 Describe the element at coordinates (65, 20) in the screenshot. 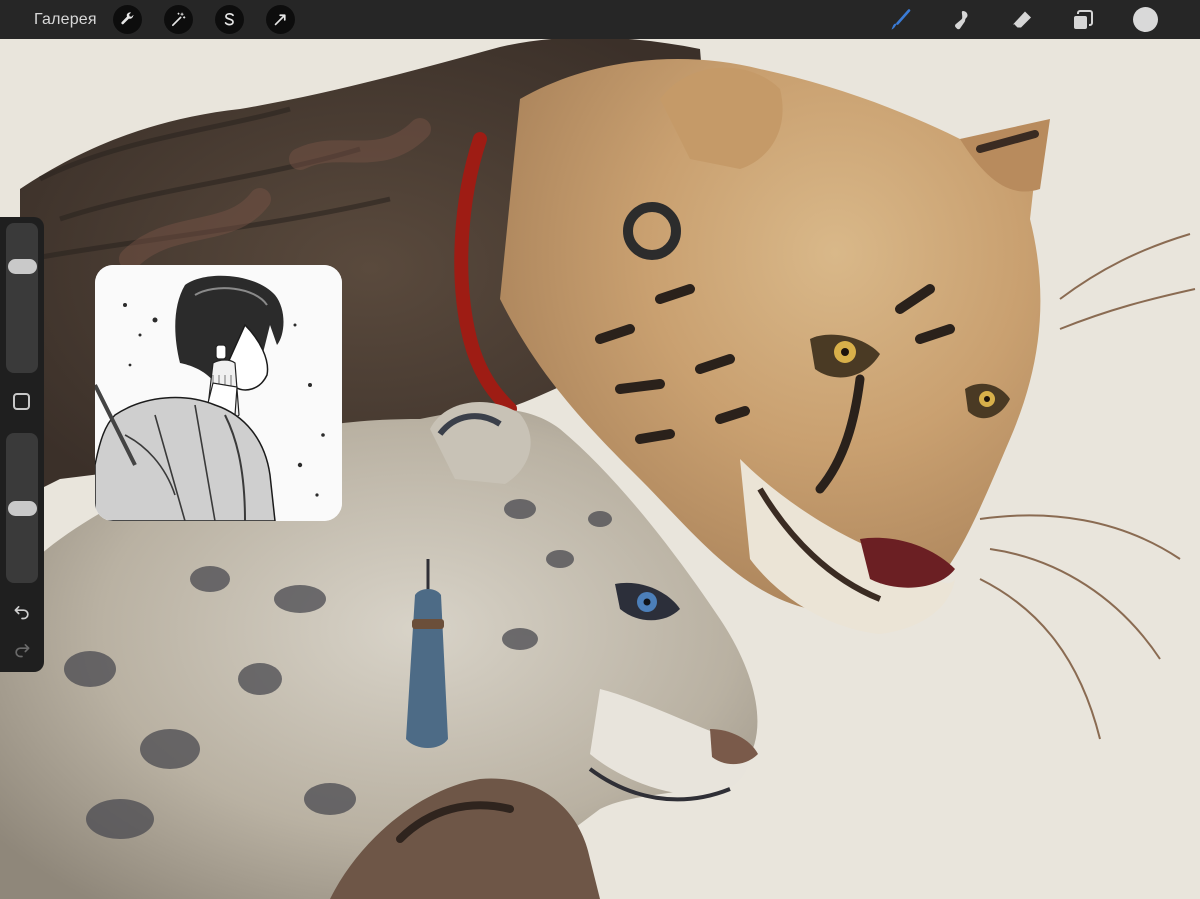

I see `gallery-button: Галерея` at that location.